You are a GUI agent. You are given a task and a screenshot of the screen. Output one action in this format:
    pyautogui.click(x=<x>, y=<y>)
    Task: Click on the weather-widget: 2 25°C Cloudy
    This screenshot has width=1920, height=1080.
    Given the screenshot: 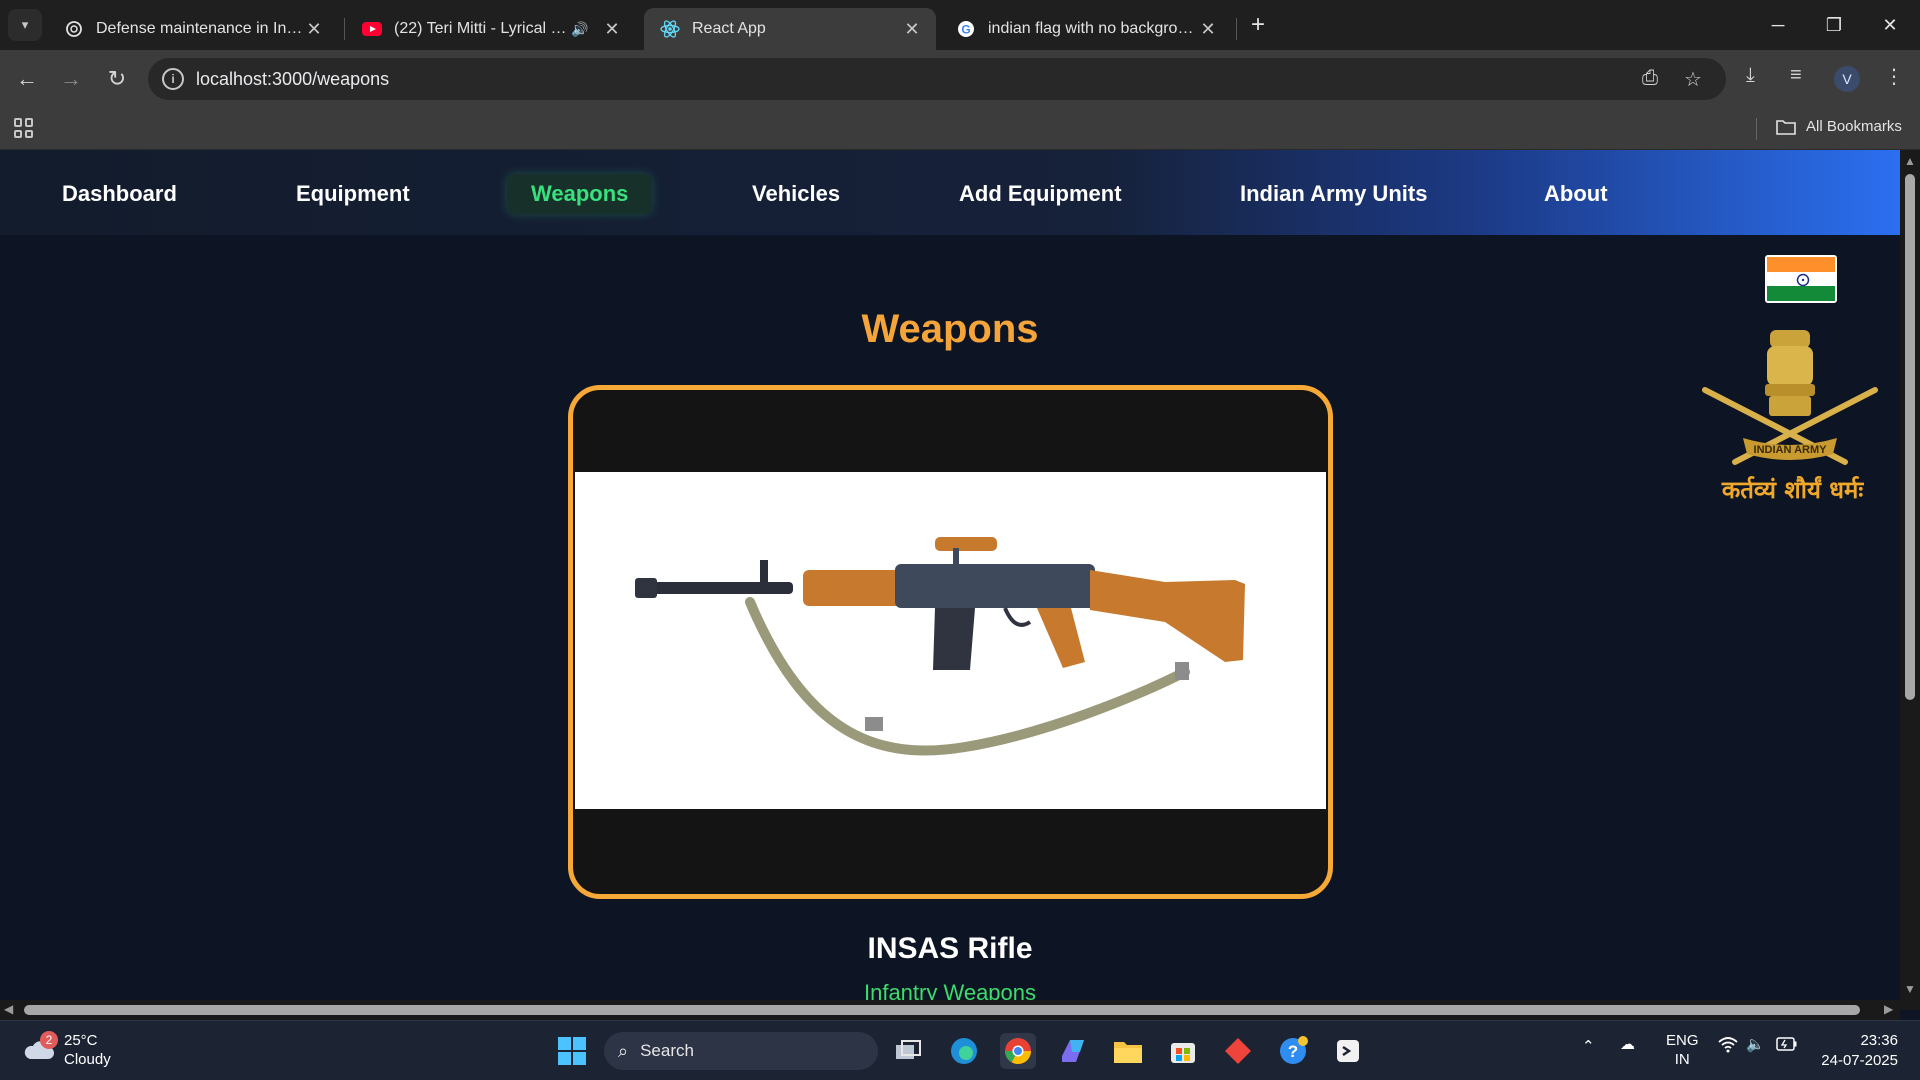 What is the action you would take?
    pyautogui.click(x=66, y=1050)
    